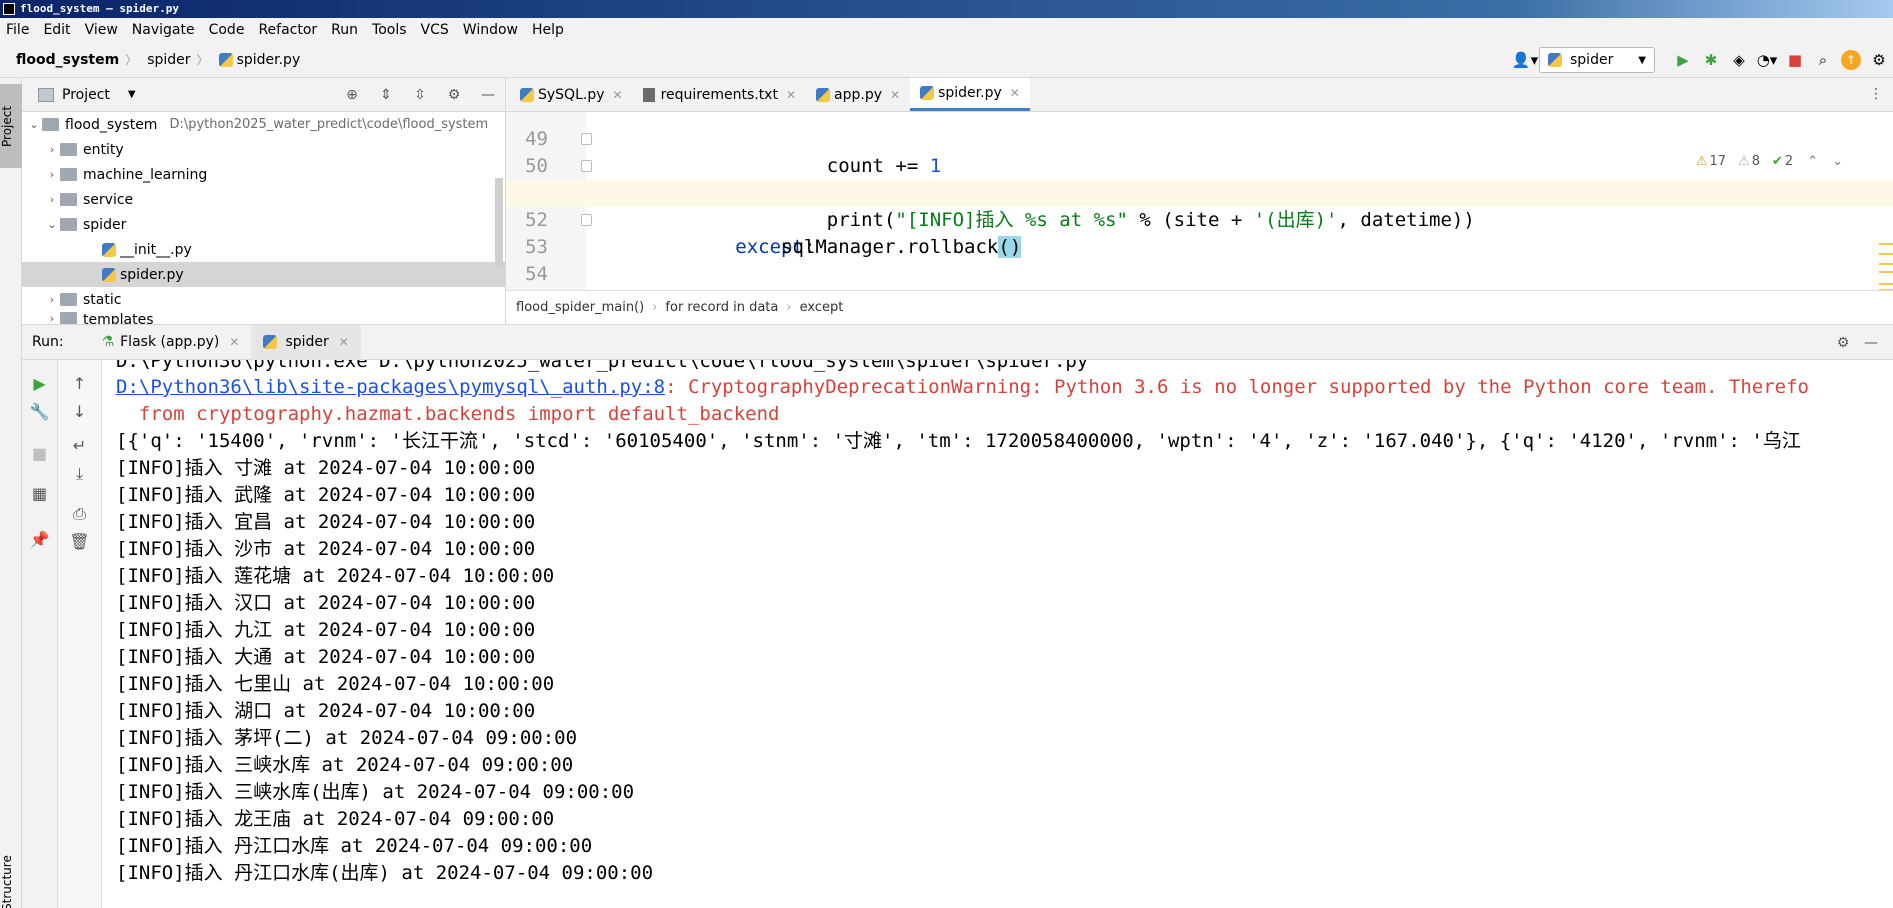  I want to click on tree-item-init-py: __init__.py, so click(263, 249).